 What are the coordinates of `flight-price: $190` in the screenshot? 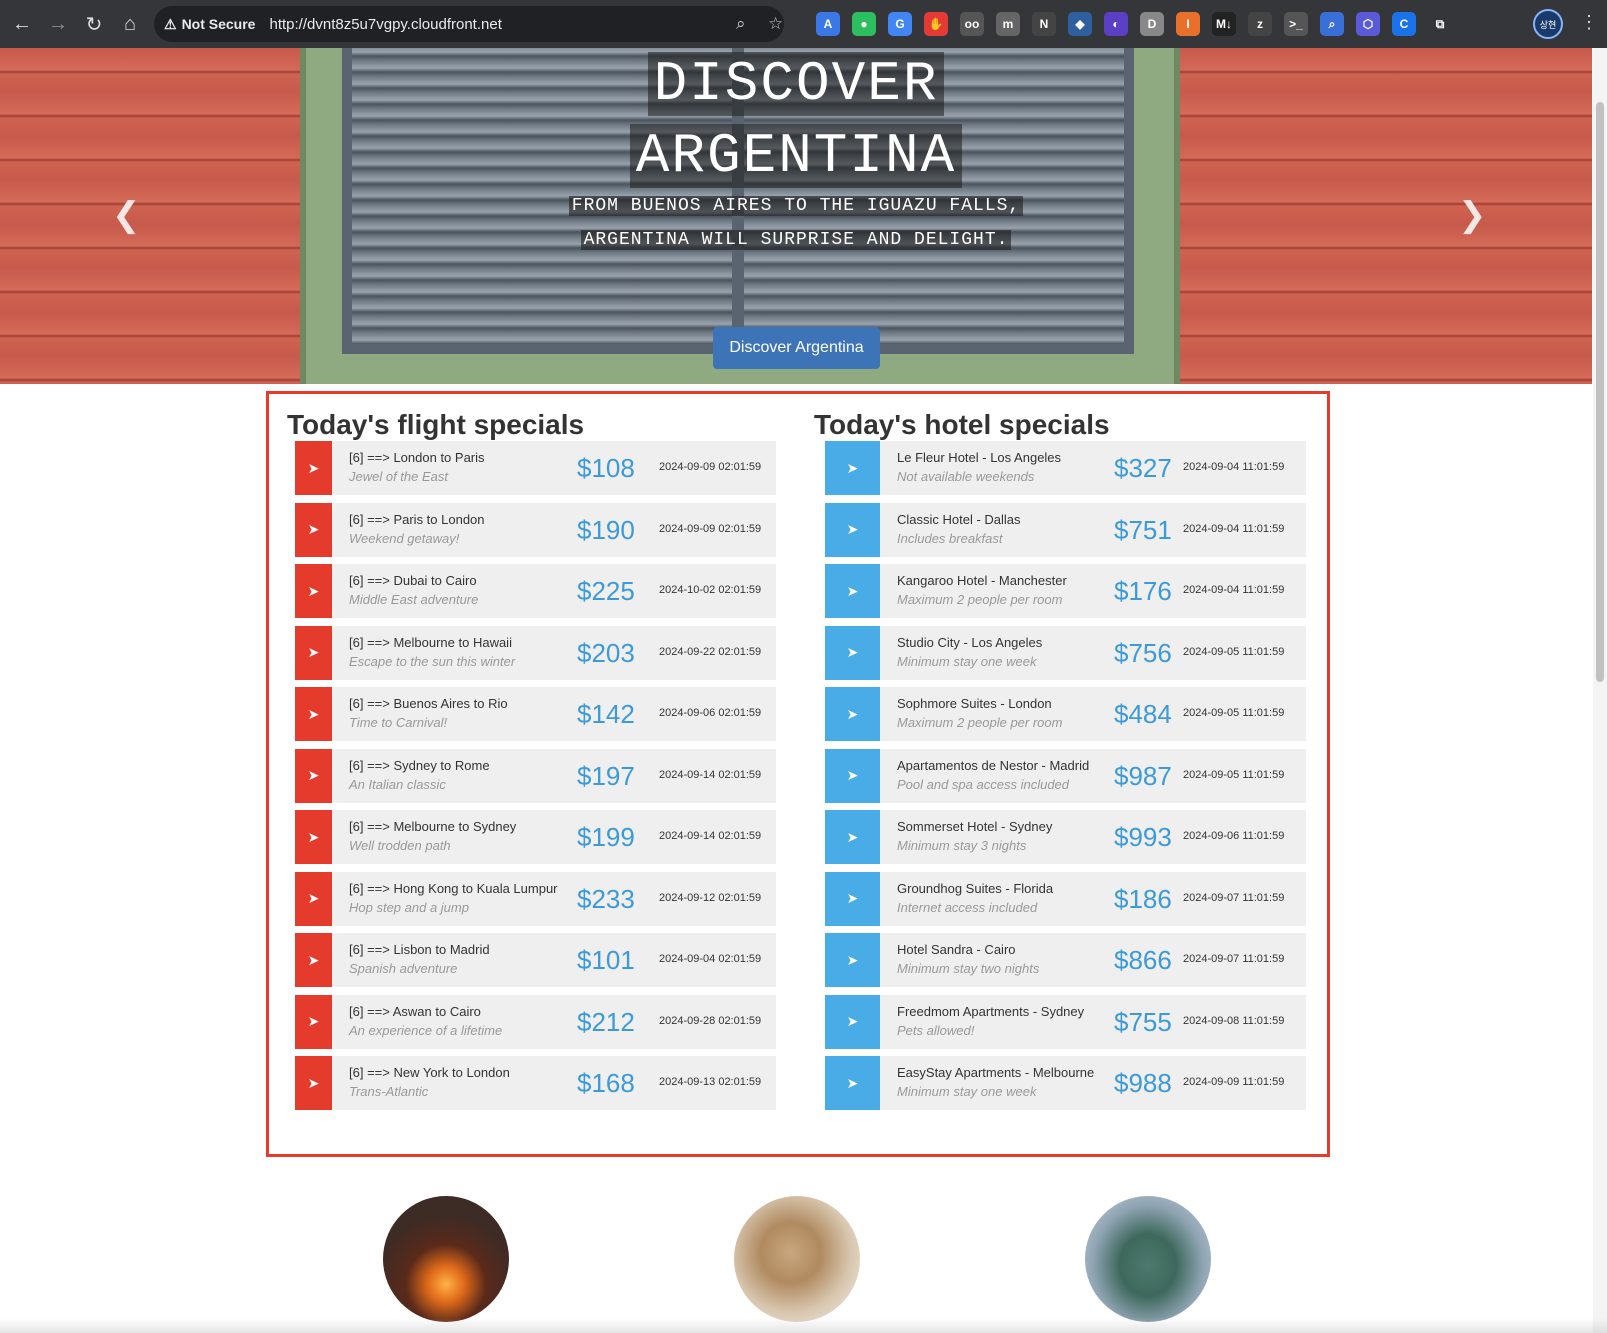 It's located at (606, 529).